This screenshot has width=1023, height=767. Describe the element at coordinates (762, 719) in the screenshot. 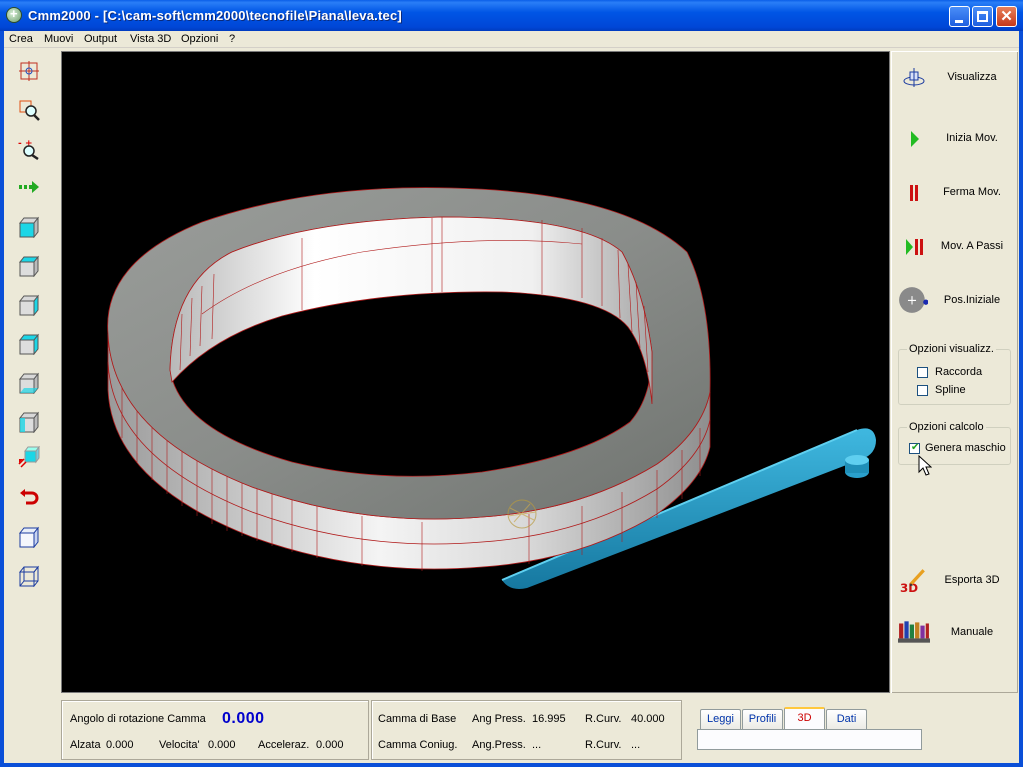

I see `tab-profili: Profili` at that location.